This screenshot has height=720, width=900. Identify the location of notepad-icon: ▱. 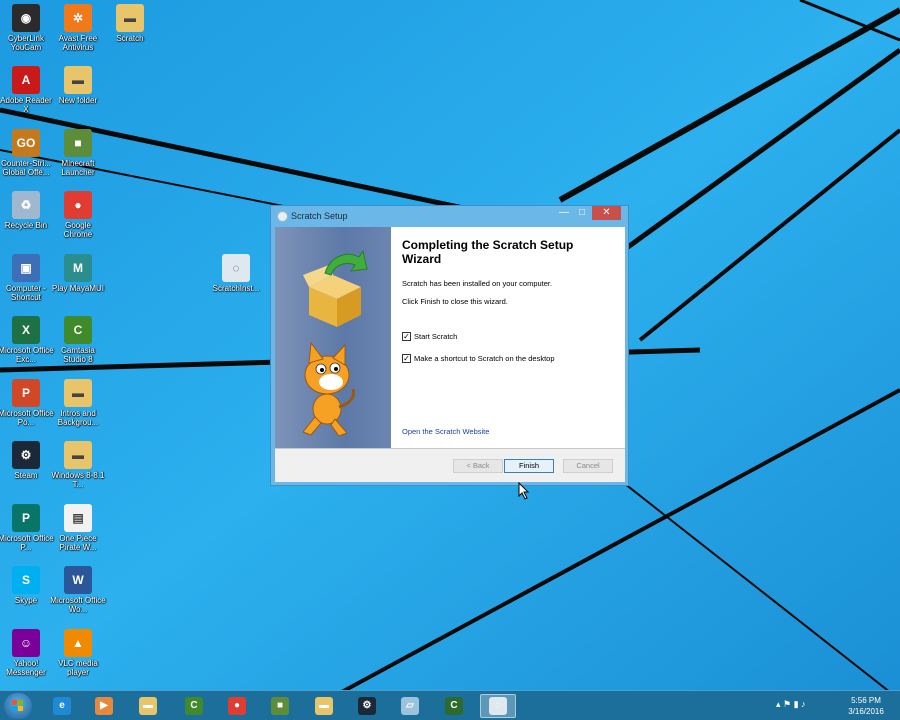
(410, 706).